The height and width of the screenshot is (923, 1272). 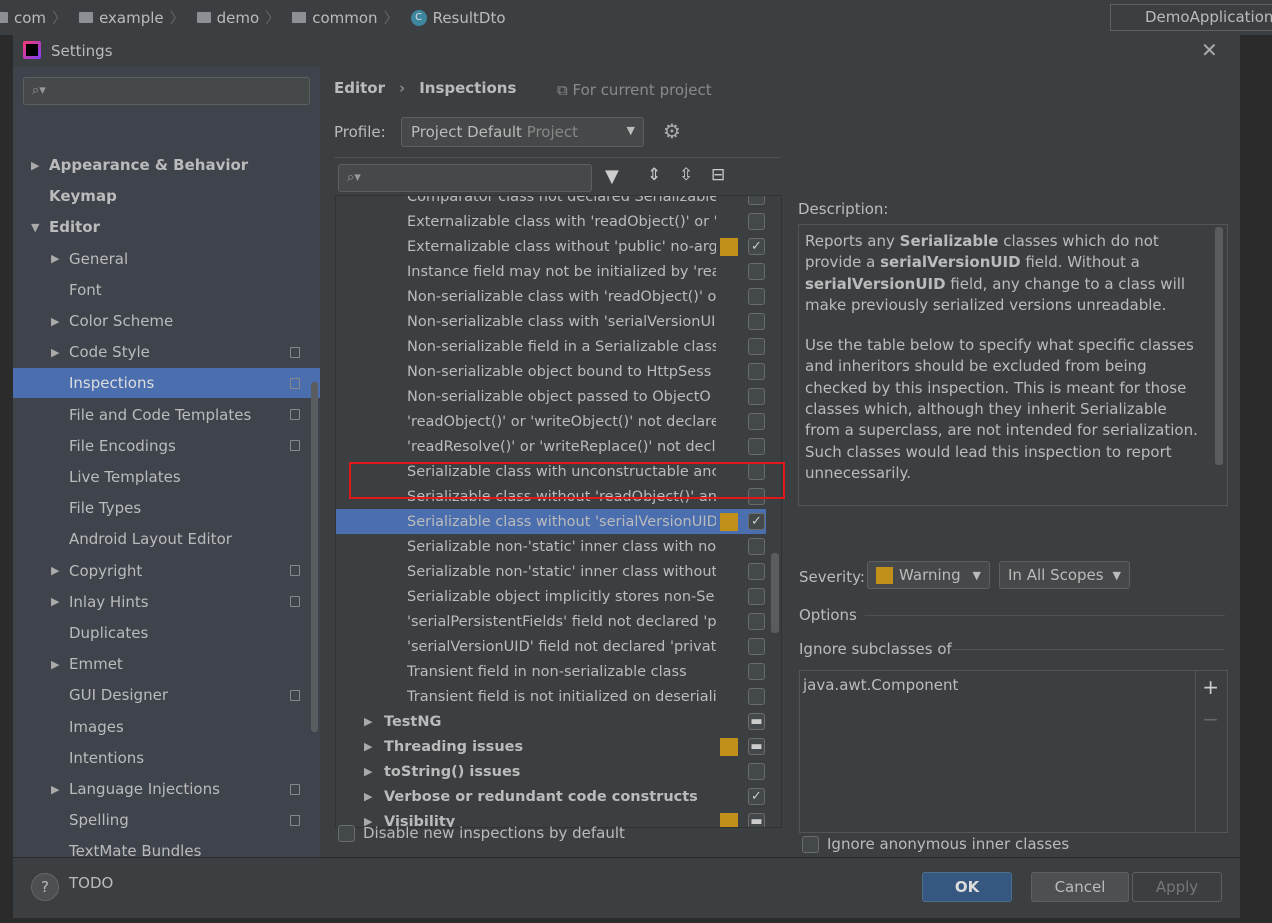 I want to click on ignore-anon-checkbox, so click(x=810, y=844).